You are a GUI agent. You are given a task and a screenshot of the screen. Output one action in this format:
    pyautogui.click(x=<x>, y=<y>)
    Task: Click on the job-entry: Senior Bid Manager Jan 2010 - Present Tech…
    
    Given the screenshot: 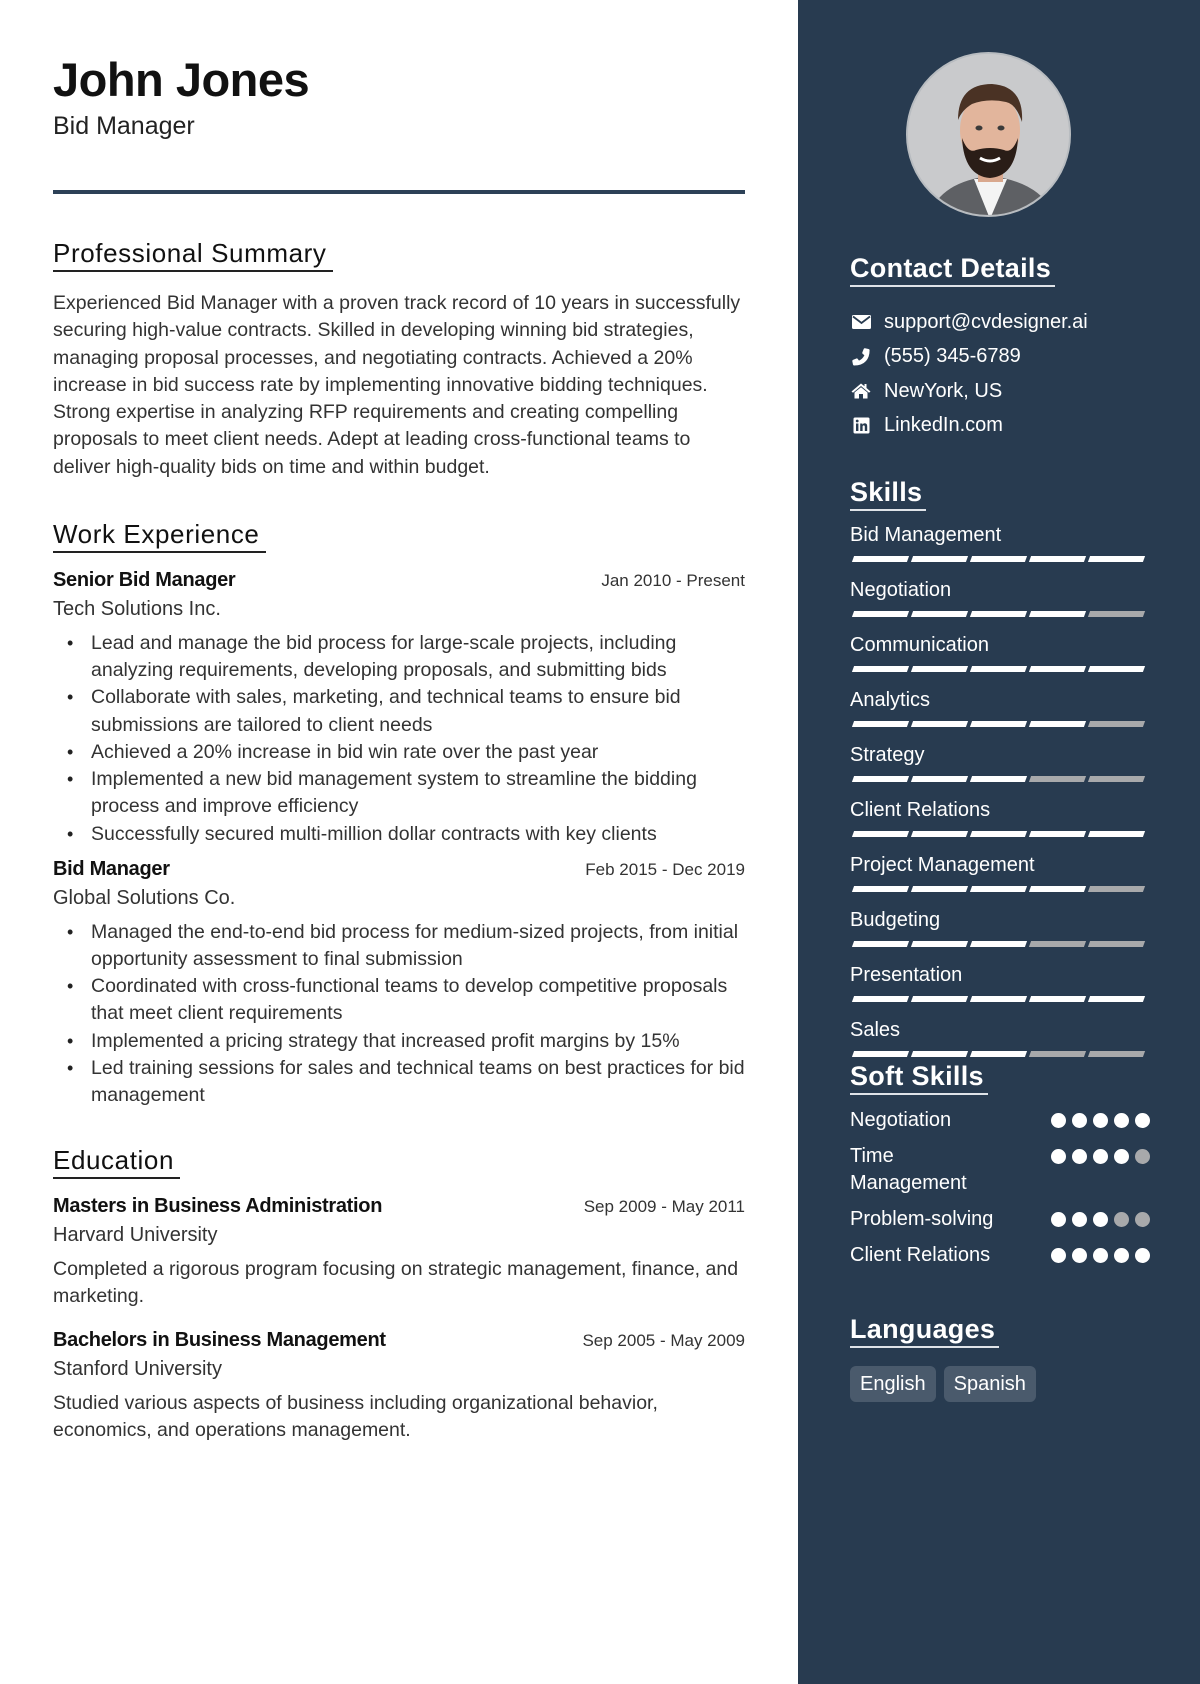 What is the action you would take?
    pyautogui.click(x=399, y=708)
    